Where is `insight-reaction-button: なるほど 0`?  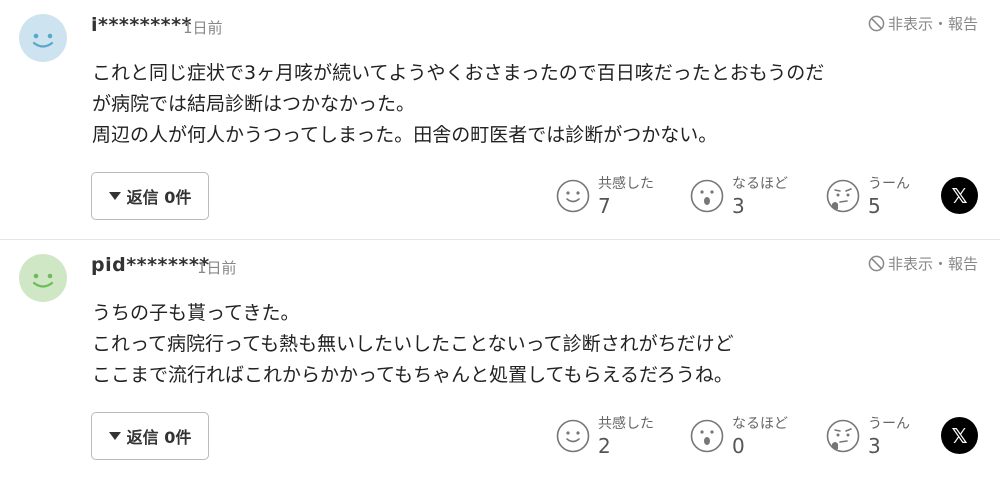
insight-reaction-button: なるほど 0 is located at coordinates (739, 436).